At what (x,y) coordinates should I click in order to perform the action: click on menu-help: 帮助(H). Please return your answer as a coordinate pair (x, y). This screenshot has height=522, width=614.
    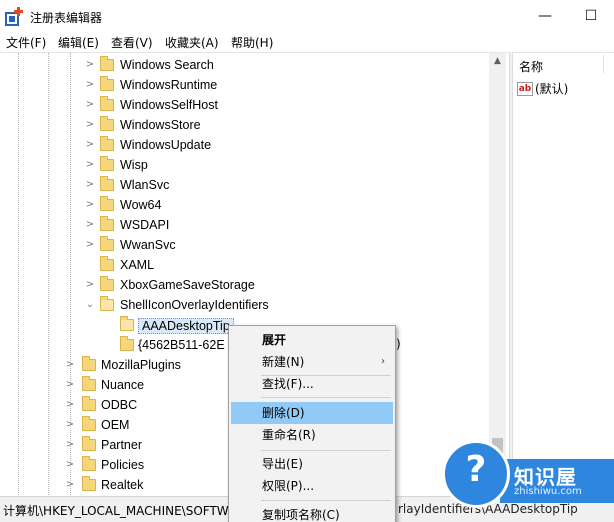
    Looking at the image, I should click on (252, 42).